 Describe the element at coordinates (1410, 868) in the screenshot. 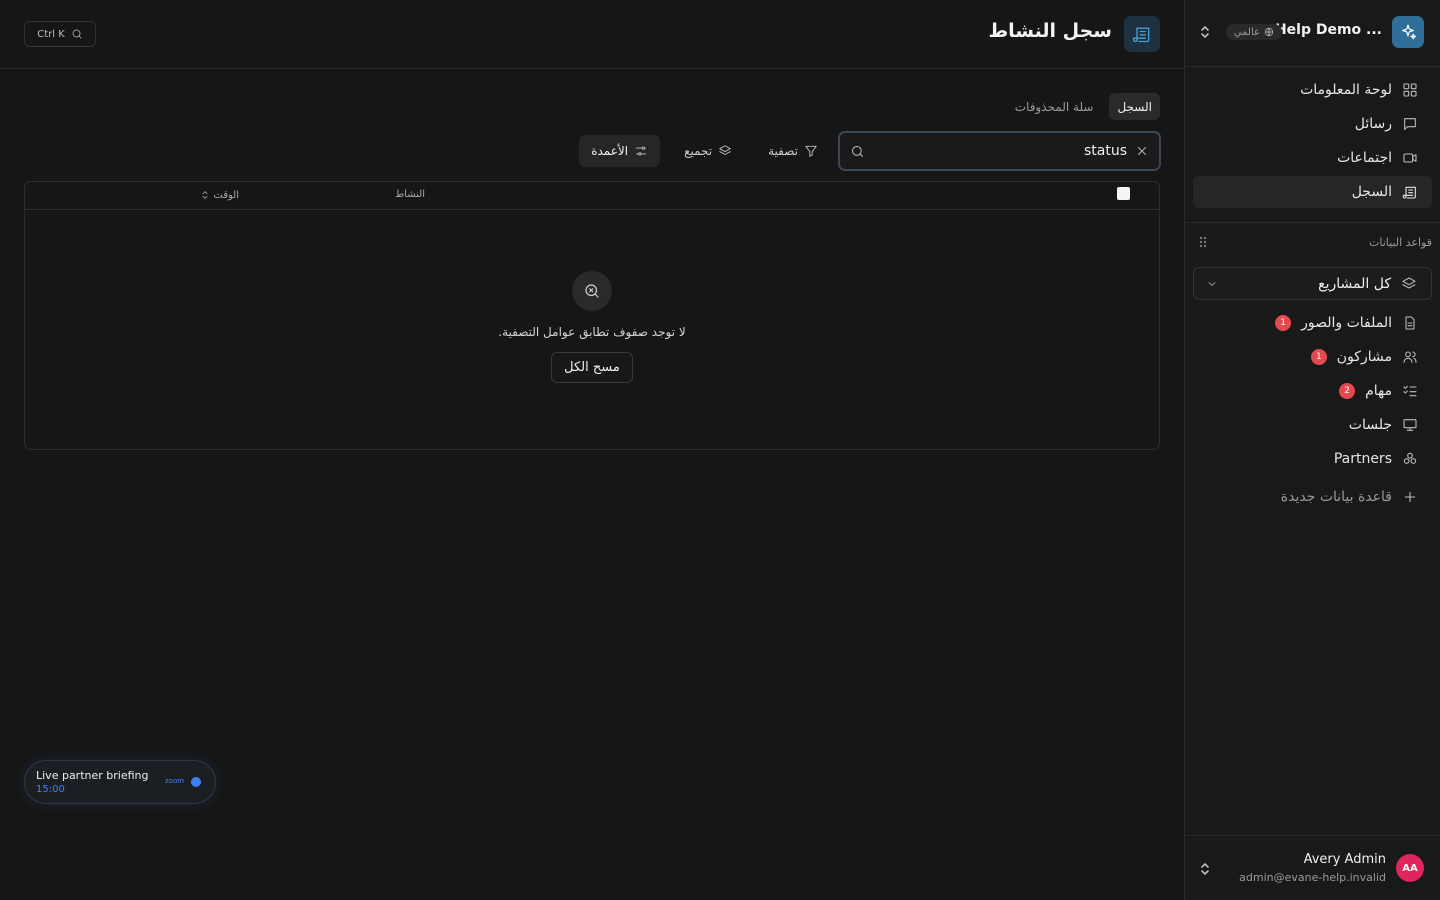

I see `avatar: AA` at that location.